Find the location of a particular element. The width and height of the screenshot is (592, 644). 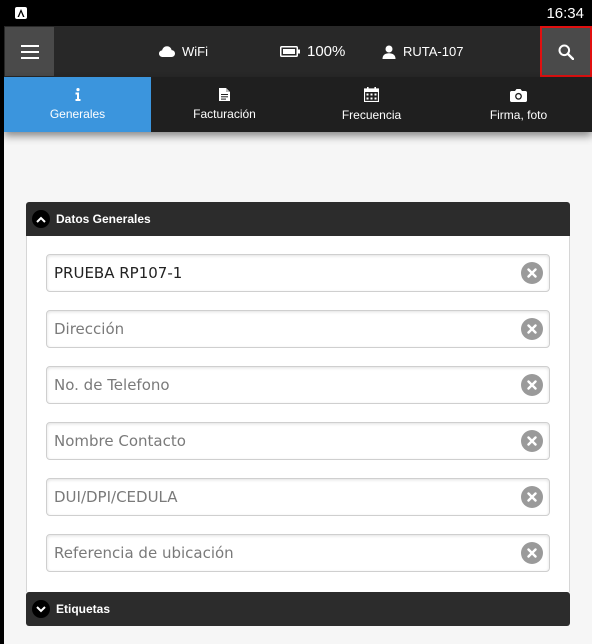

route-status: RUTA-107 is located at coordinates (422, 51).